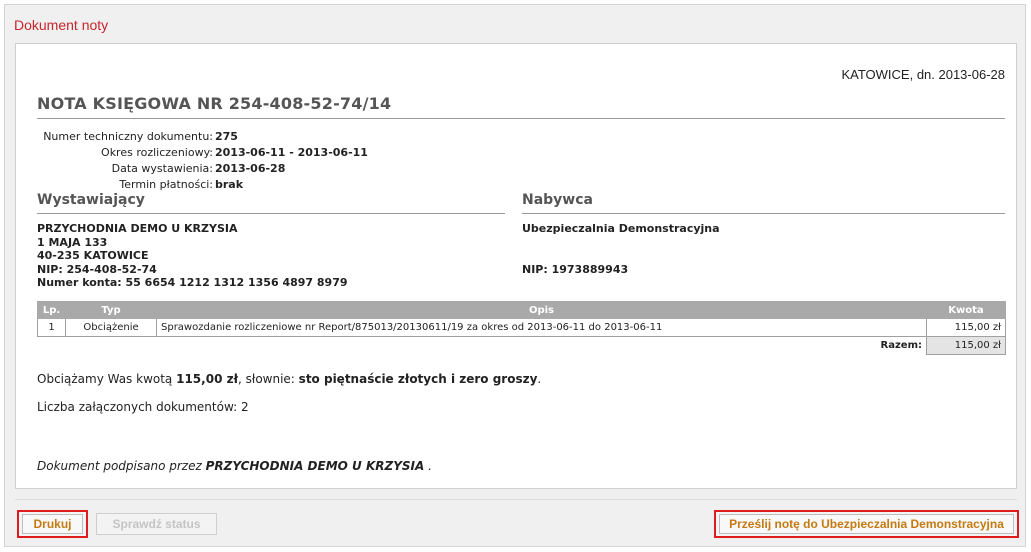 Image resolution: width=1031 pixels, height=552 pixels. What do you see at coordinates (541, 310) in the screenshot?
I see `column-header-description: Opis` at bounding box center [541, 310].